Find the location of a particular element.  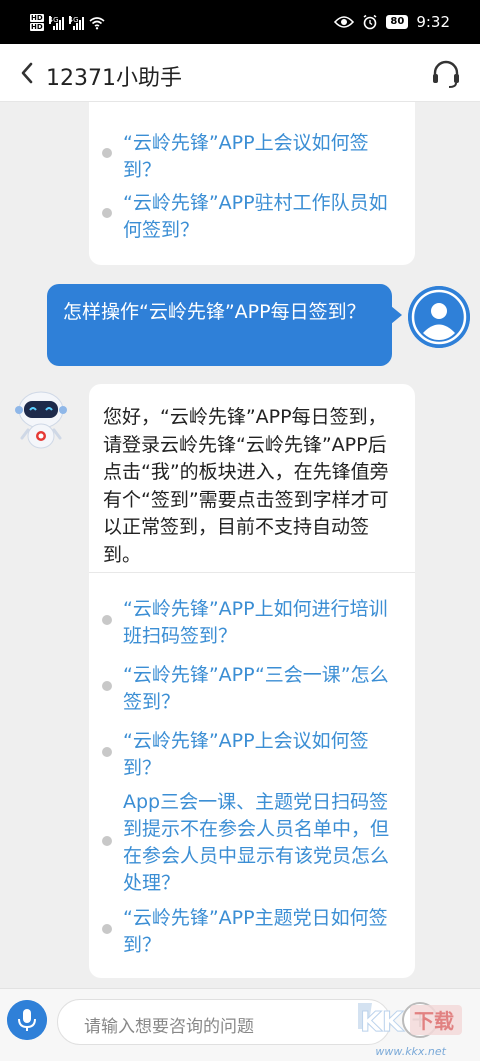

hd-badge: HD HD is located at coordinates (37, 22).